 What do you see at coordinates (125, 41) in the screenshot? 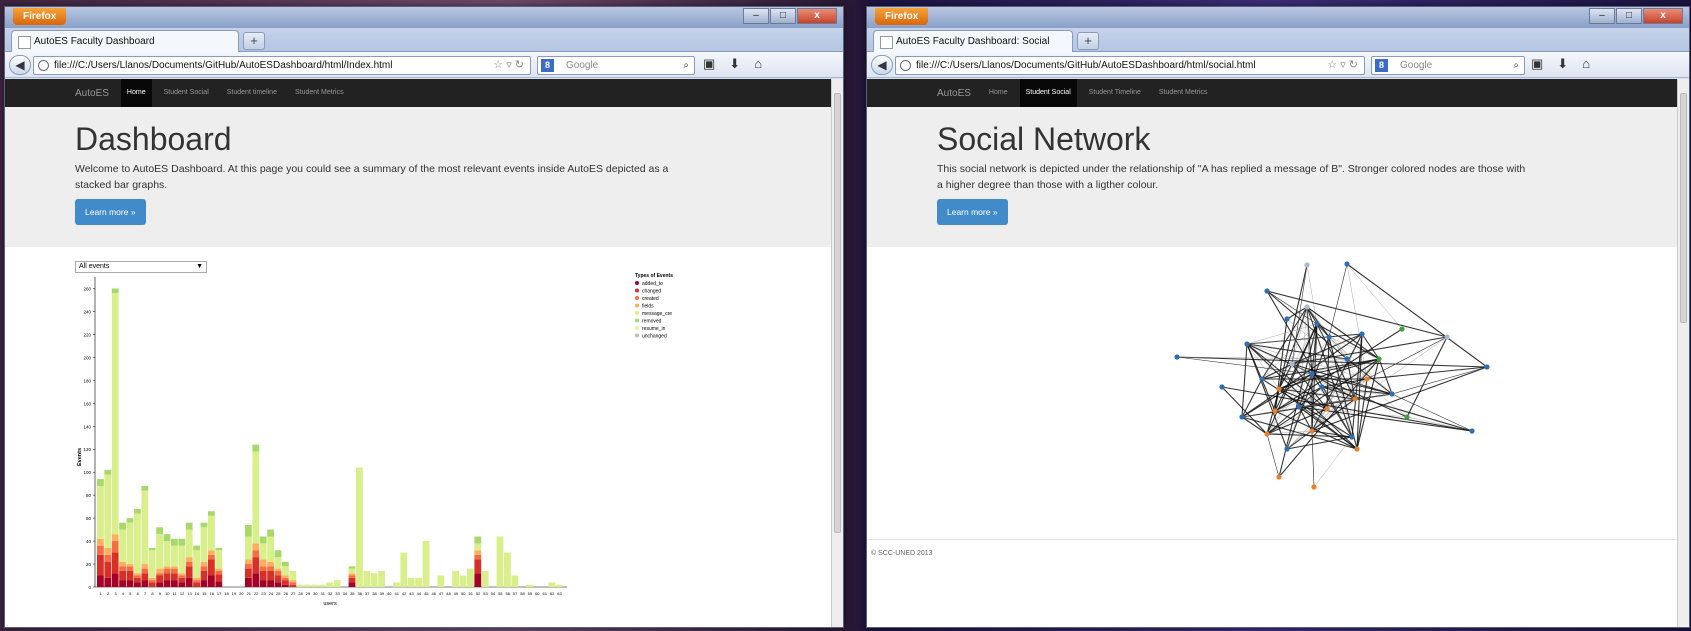
I see `tab-dashboard: AutoES Faculty Dashboard` at bounding box center [125, 41].